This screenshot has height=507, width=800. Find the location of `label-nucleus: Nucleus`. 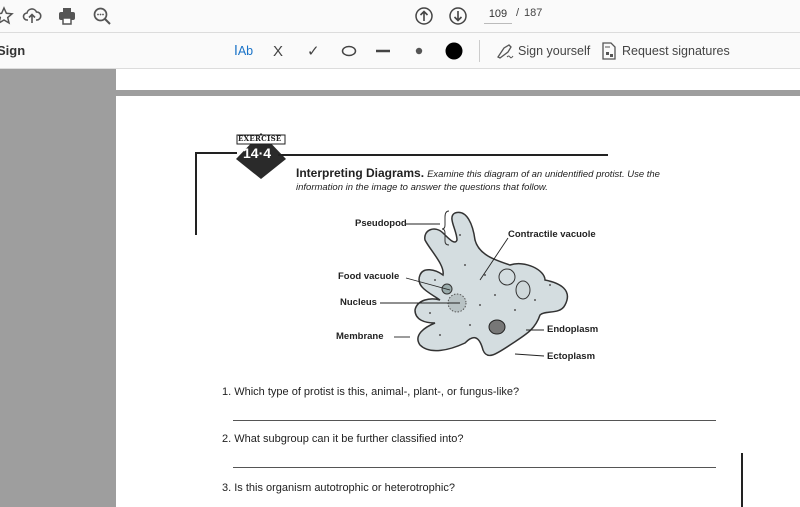

label-nucleus: Nucleus is located at coordinates (358, 302).